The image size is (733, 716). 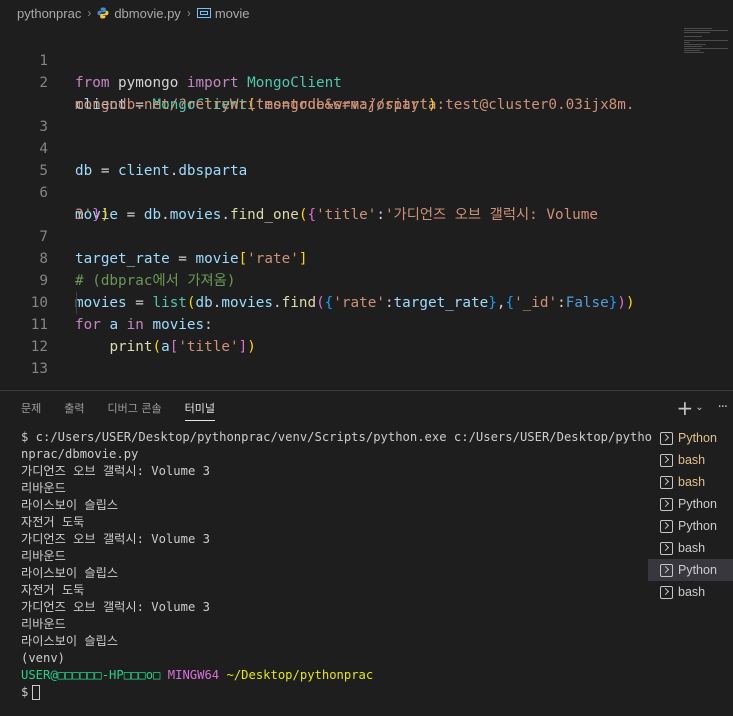 What do you see at coordinates (43, 658) in the screenshot?
I see `terminal-venv: (venv)` at bounding box center [43, 658].